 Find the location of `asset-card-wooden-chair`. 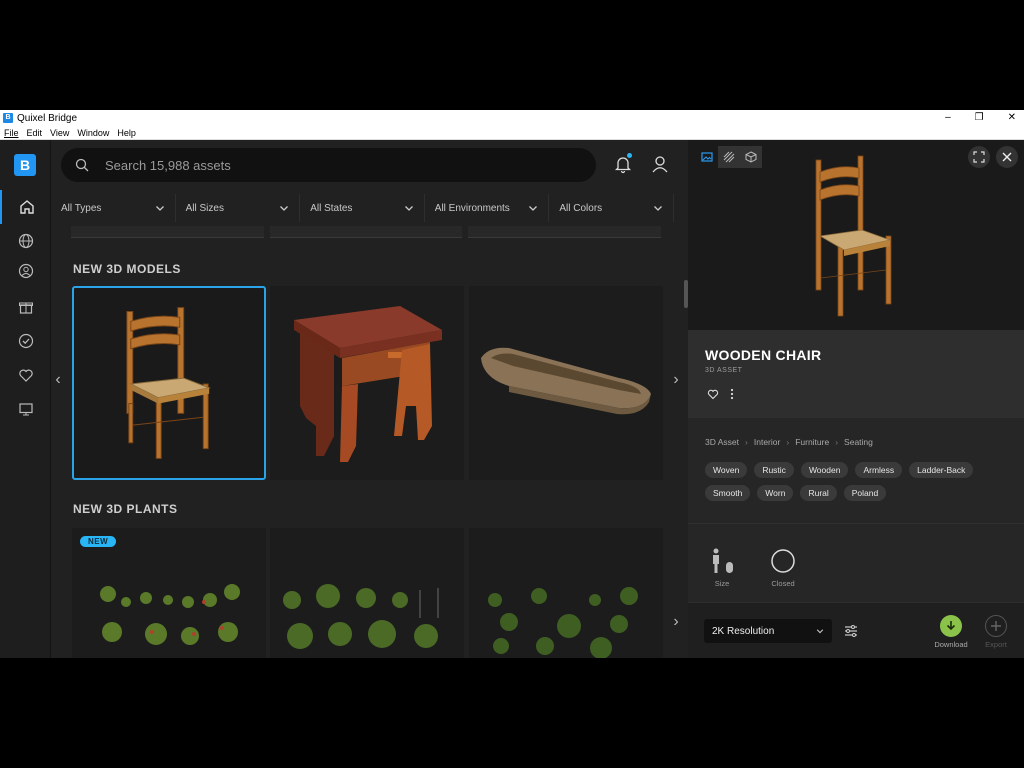

asset-card-wooden-chair is located at coordinates (169, 383).